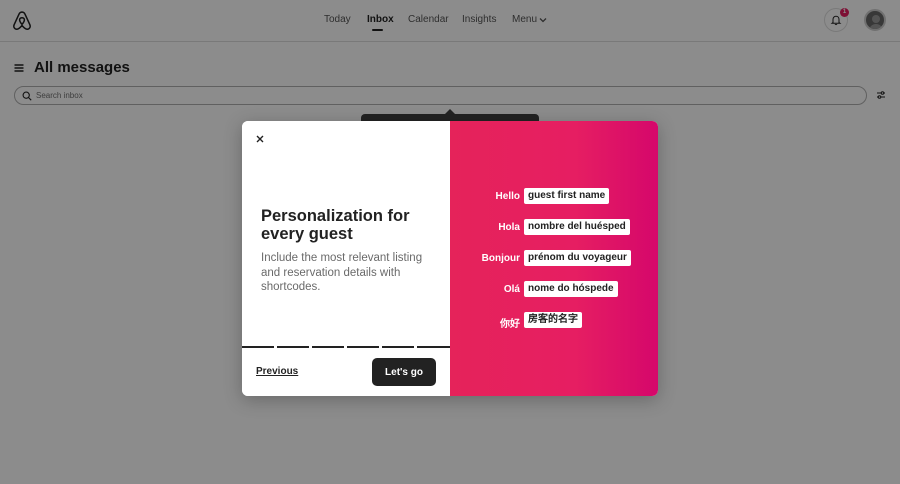 Image resolution: width=900 pixels, height=484 pixels. What do you see at coordinates (507, 196) in the screenshot?
I see `greeting-label: Hello` at bounding box center [507, 196].